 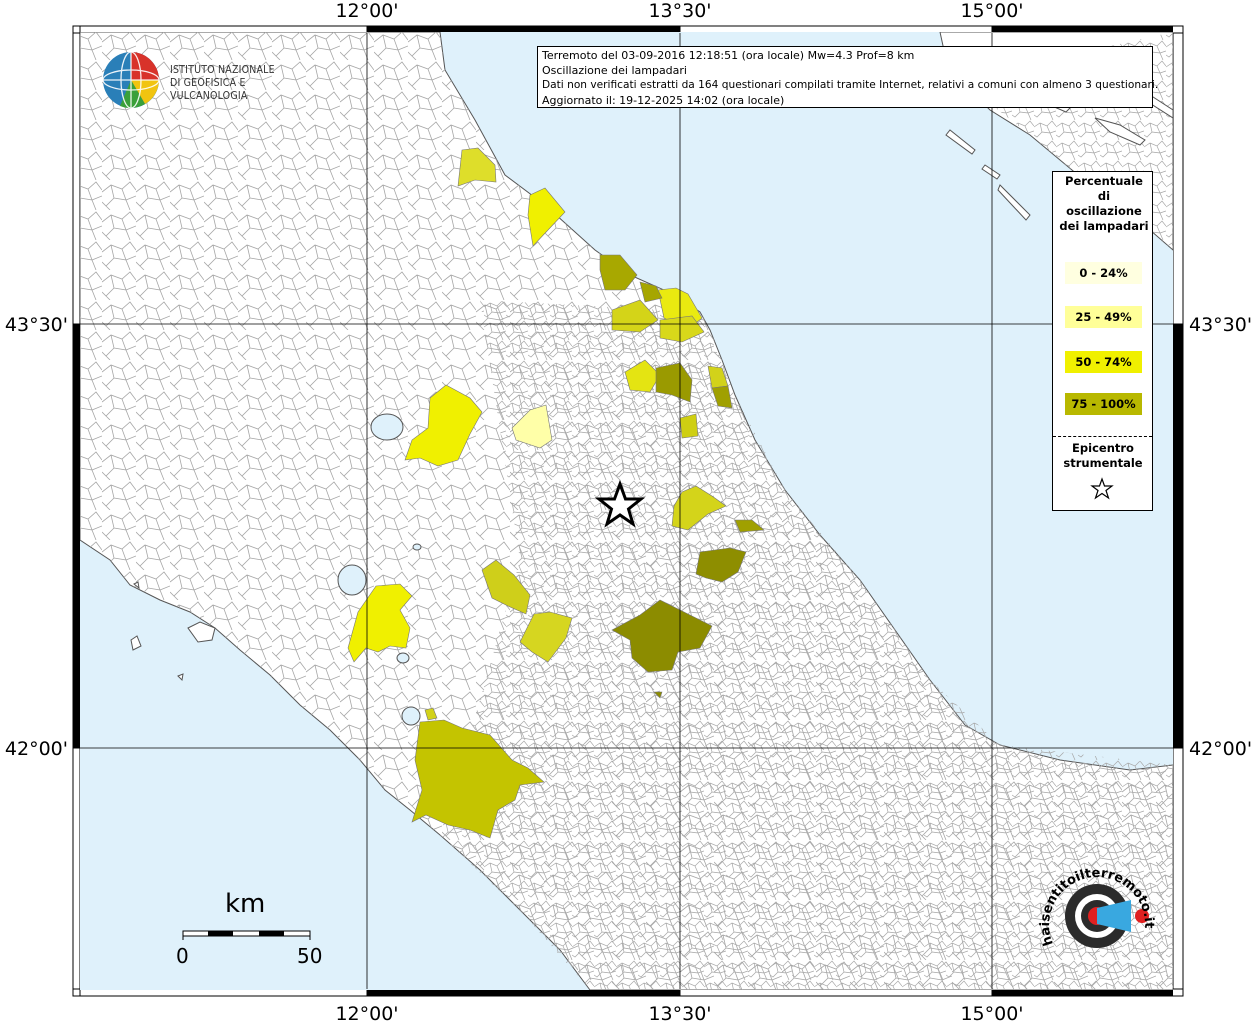 I want to click on lat-label-left-1: 43°30', so click(x=36, y=325).